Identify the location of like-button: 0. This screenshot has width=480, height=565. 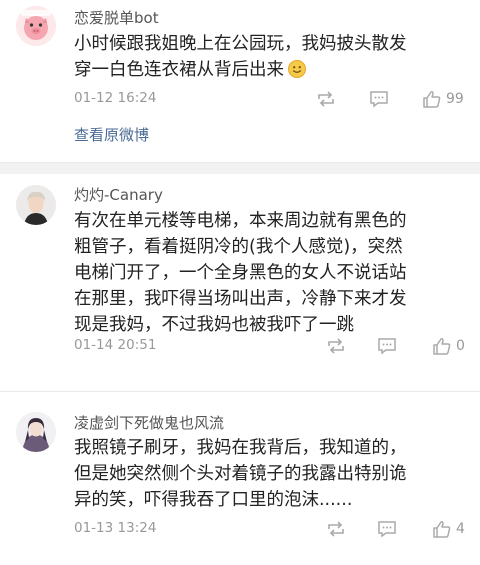
(448, 346).